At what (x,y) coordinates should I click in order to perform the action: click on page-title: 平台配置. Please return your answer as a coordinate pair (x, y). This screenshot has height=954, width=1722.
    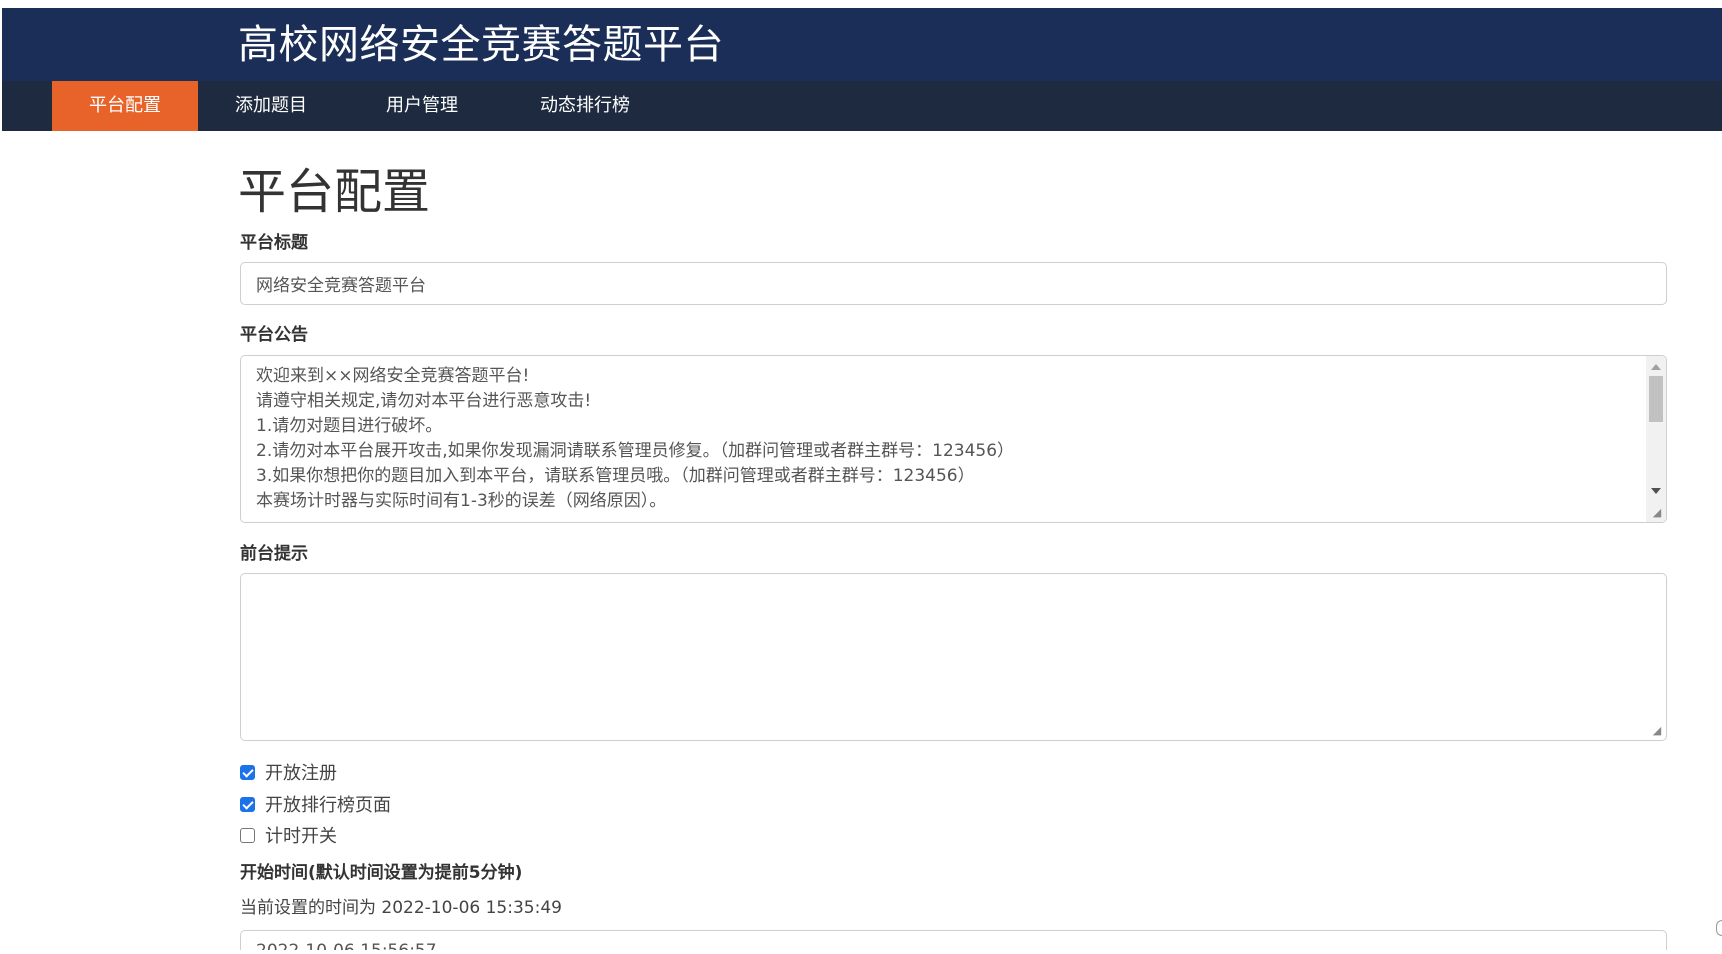
    Looking at the image, I should click on (334, 192).